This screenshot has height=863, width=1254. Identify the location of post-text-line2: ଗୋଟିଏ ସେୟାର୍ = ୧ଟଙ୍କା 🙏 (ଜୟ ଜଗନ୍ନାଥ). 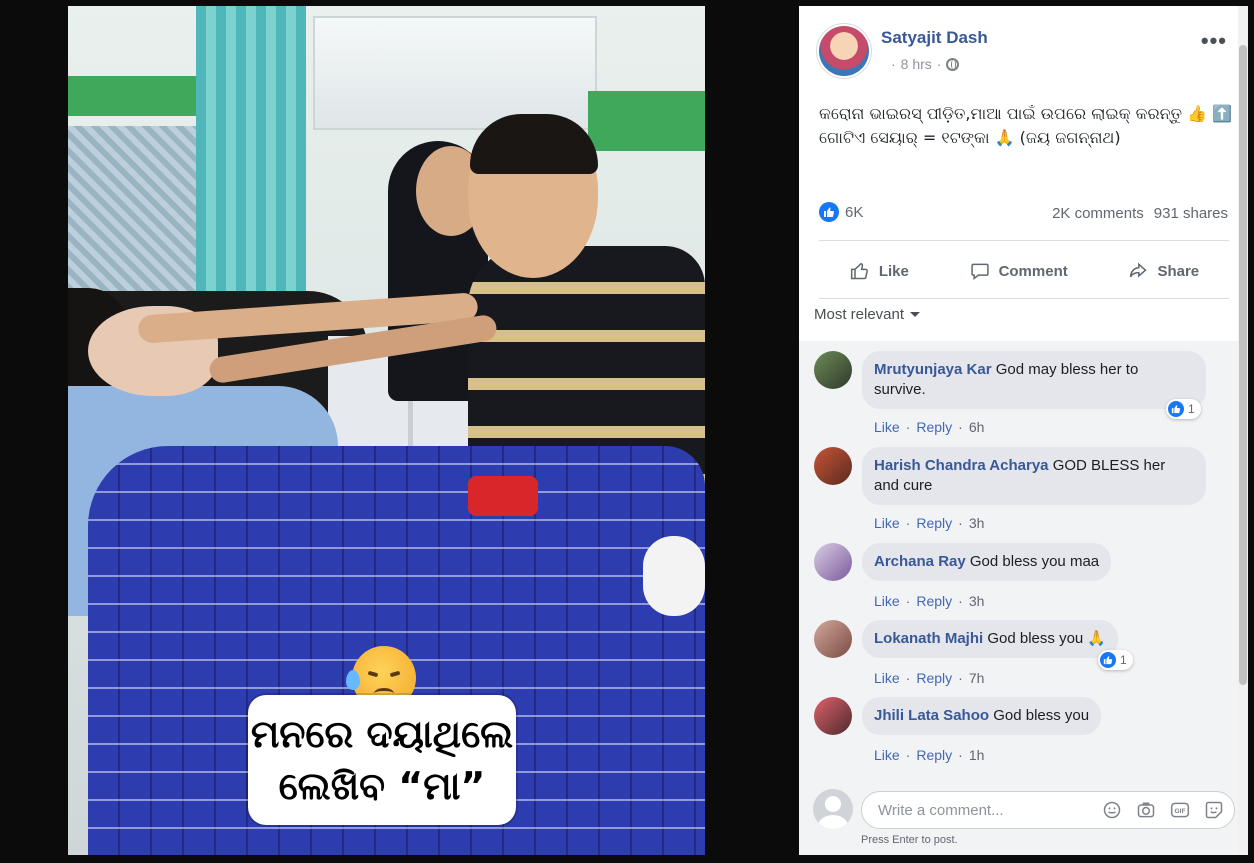
(970, 137).